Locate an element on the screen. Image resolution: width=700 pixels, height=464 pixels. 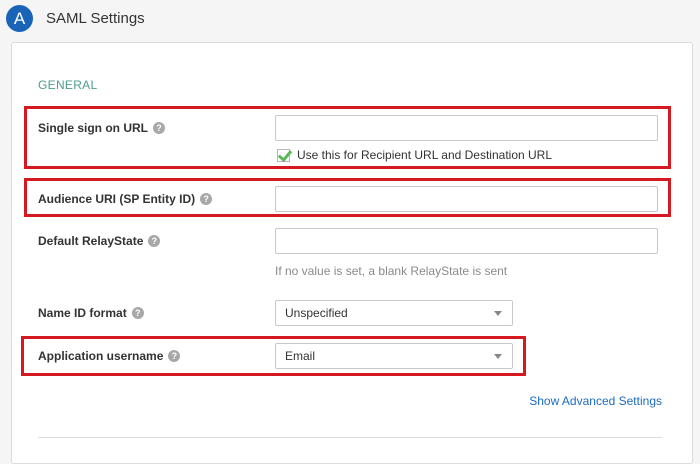
audience-uri-label: Audience URI (SP Entity ID) ? is located at coordinates (125, 199).